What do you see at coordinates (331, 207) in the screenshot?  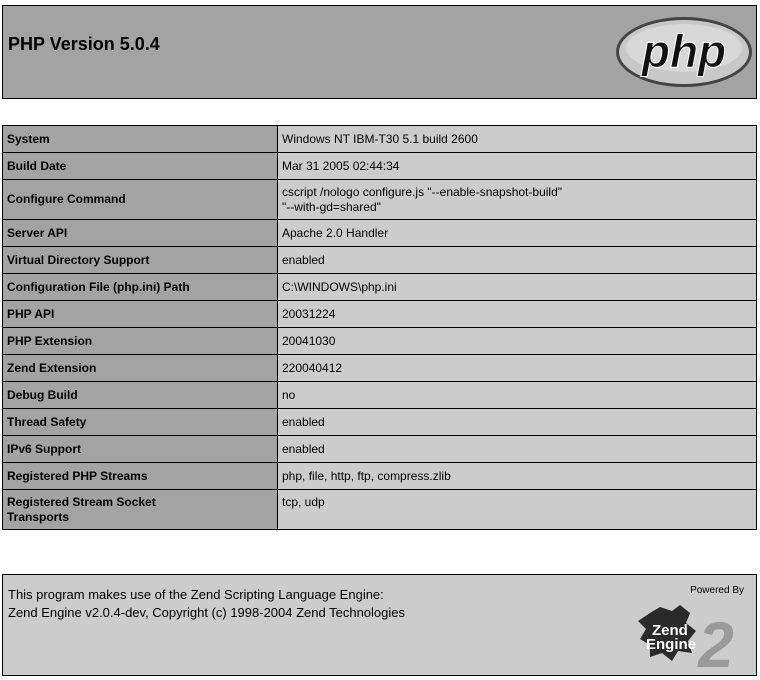 I see `row-value-line: "--with-gd=shared"` at bounding box center [331, 207].